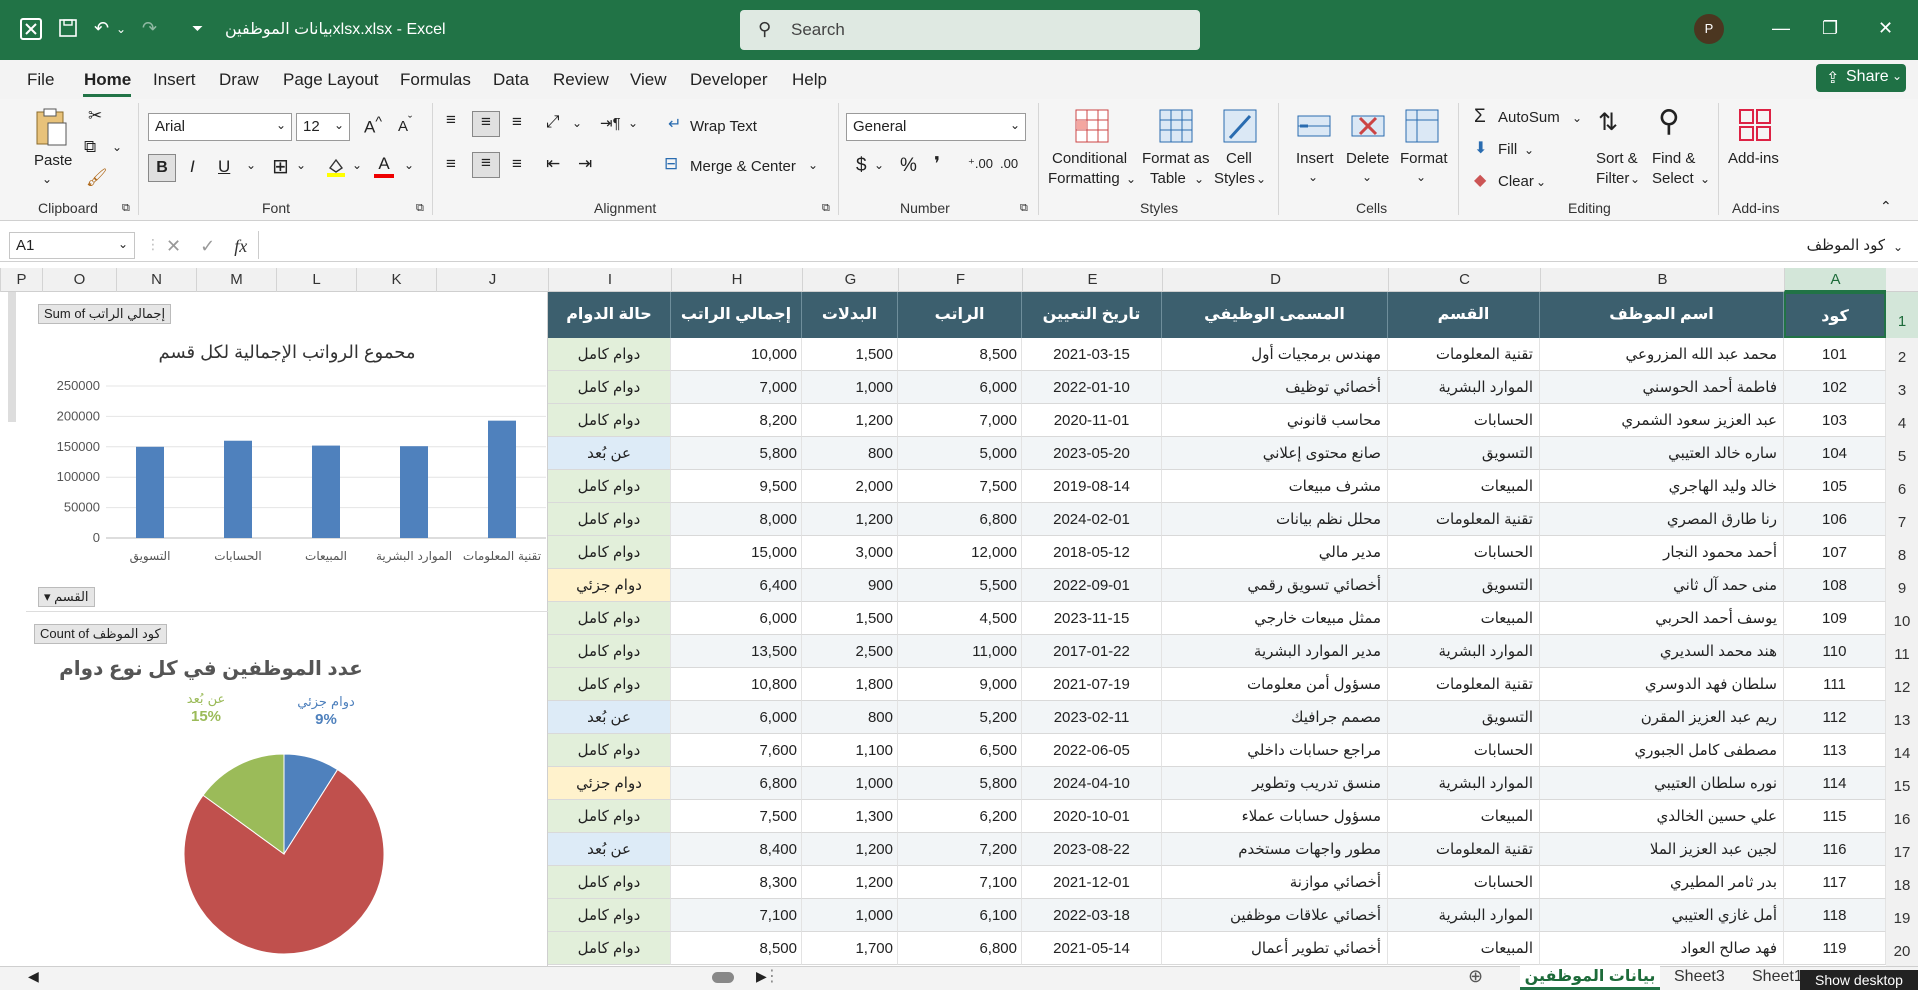 The width and height of the screenshot is (1918, 990). I want to click on tab-help: Help, so click(809, 80).